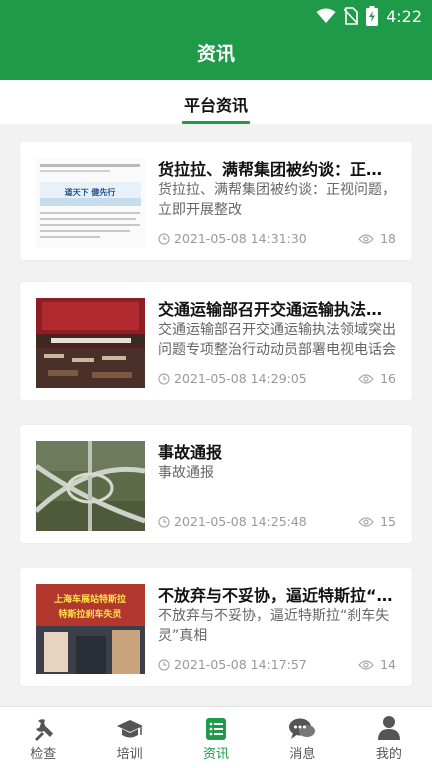  Describe the element at coordinates (404, 16) in the screenshot. I see `status-time: 4:22` at that location.